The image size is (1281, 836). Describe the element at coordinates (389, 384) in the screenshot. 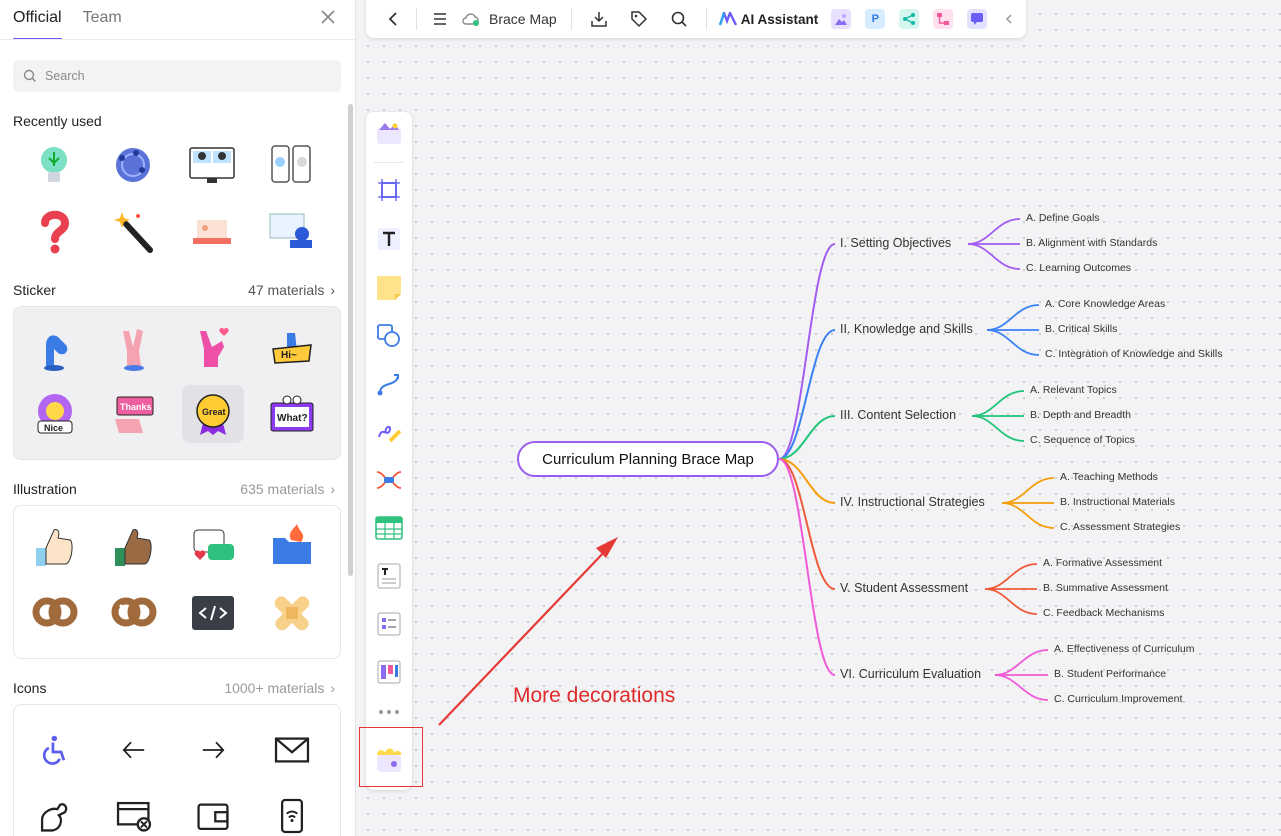

I see `connector-icon` at that location.